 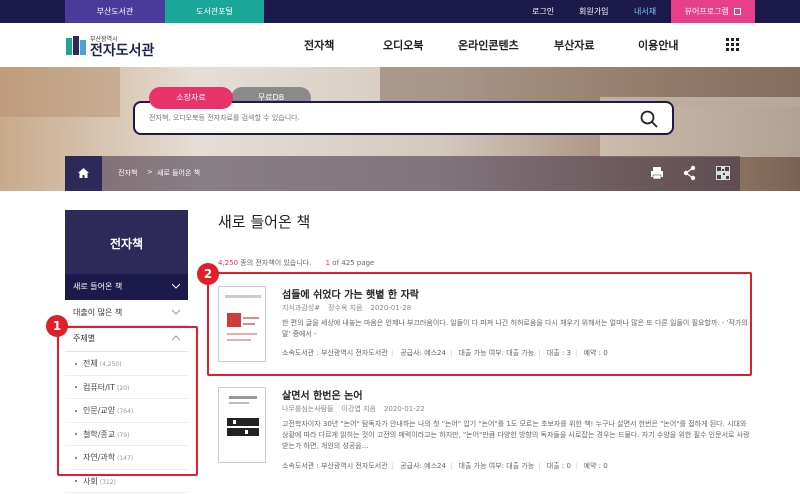 What do you see at coordinates (126, 287) in the screenshot?
I see `sidebar-item-new-books: 새로 들어온 책` at bounding box center [126, 287].